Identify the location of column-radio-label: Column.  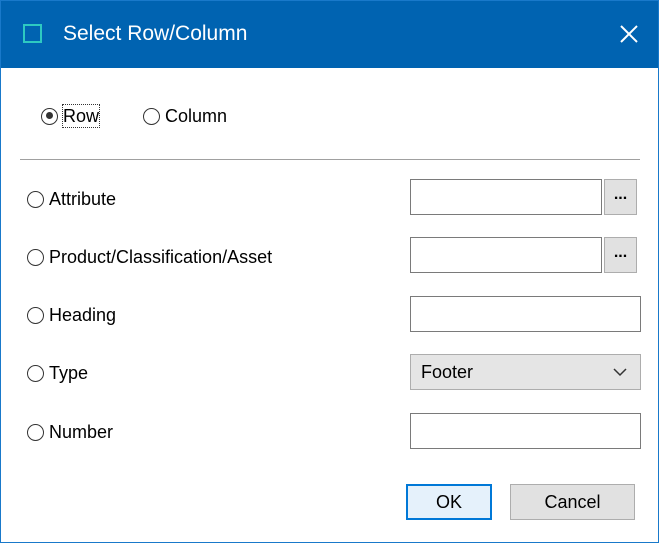
(196, 116).